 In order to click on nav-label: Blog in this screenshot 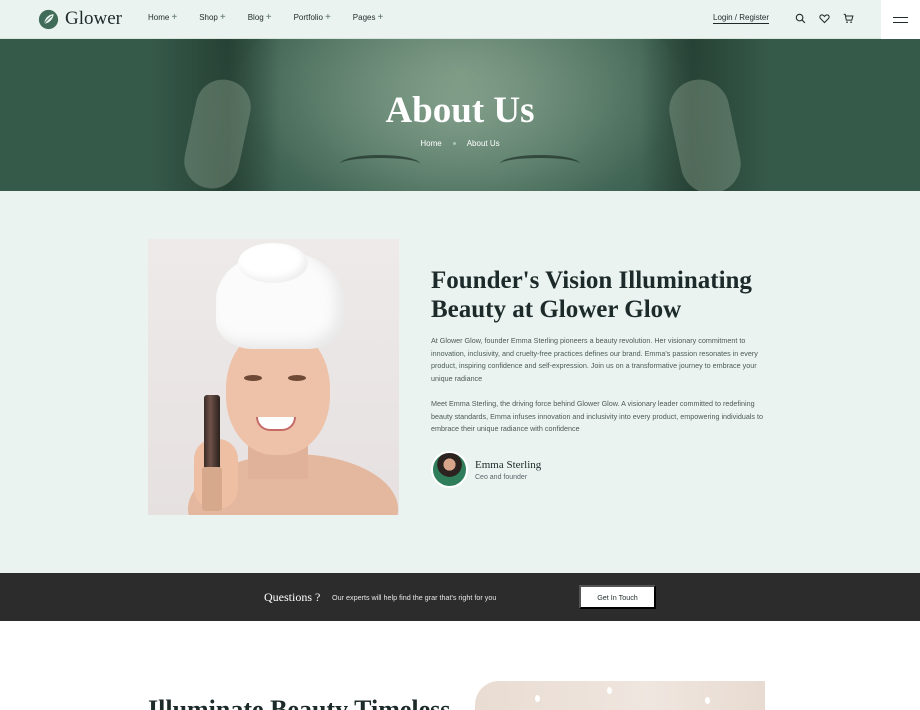, I will do `click(255, 17)`.